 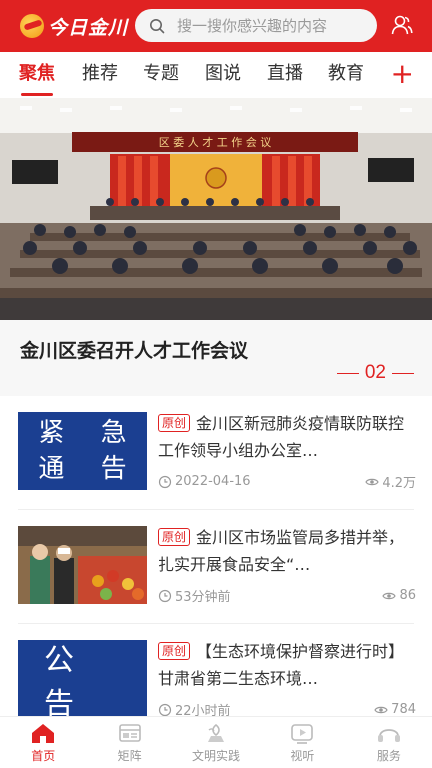 What do you see at coordinates (37, 75) in the screenshot?
I see `tab-focus: 聚焦` at bounding box center [37, 75].